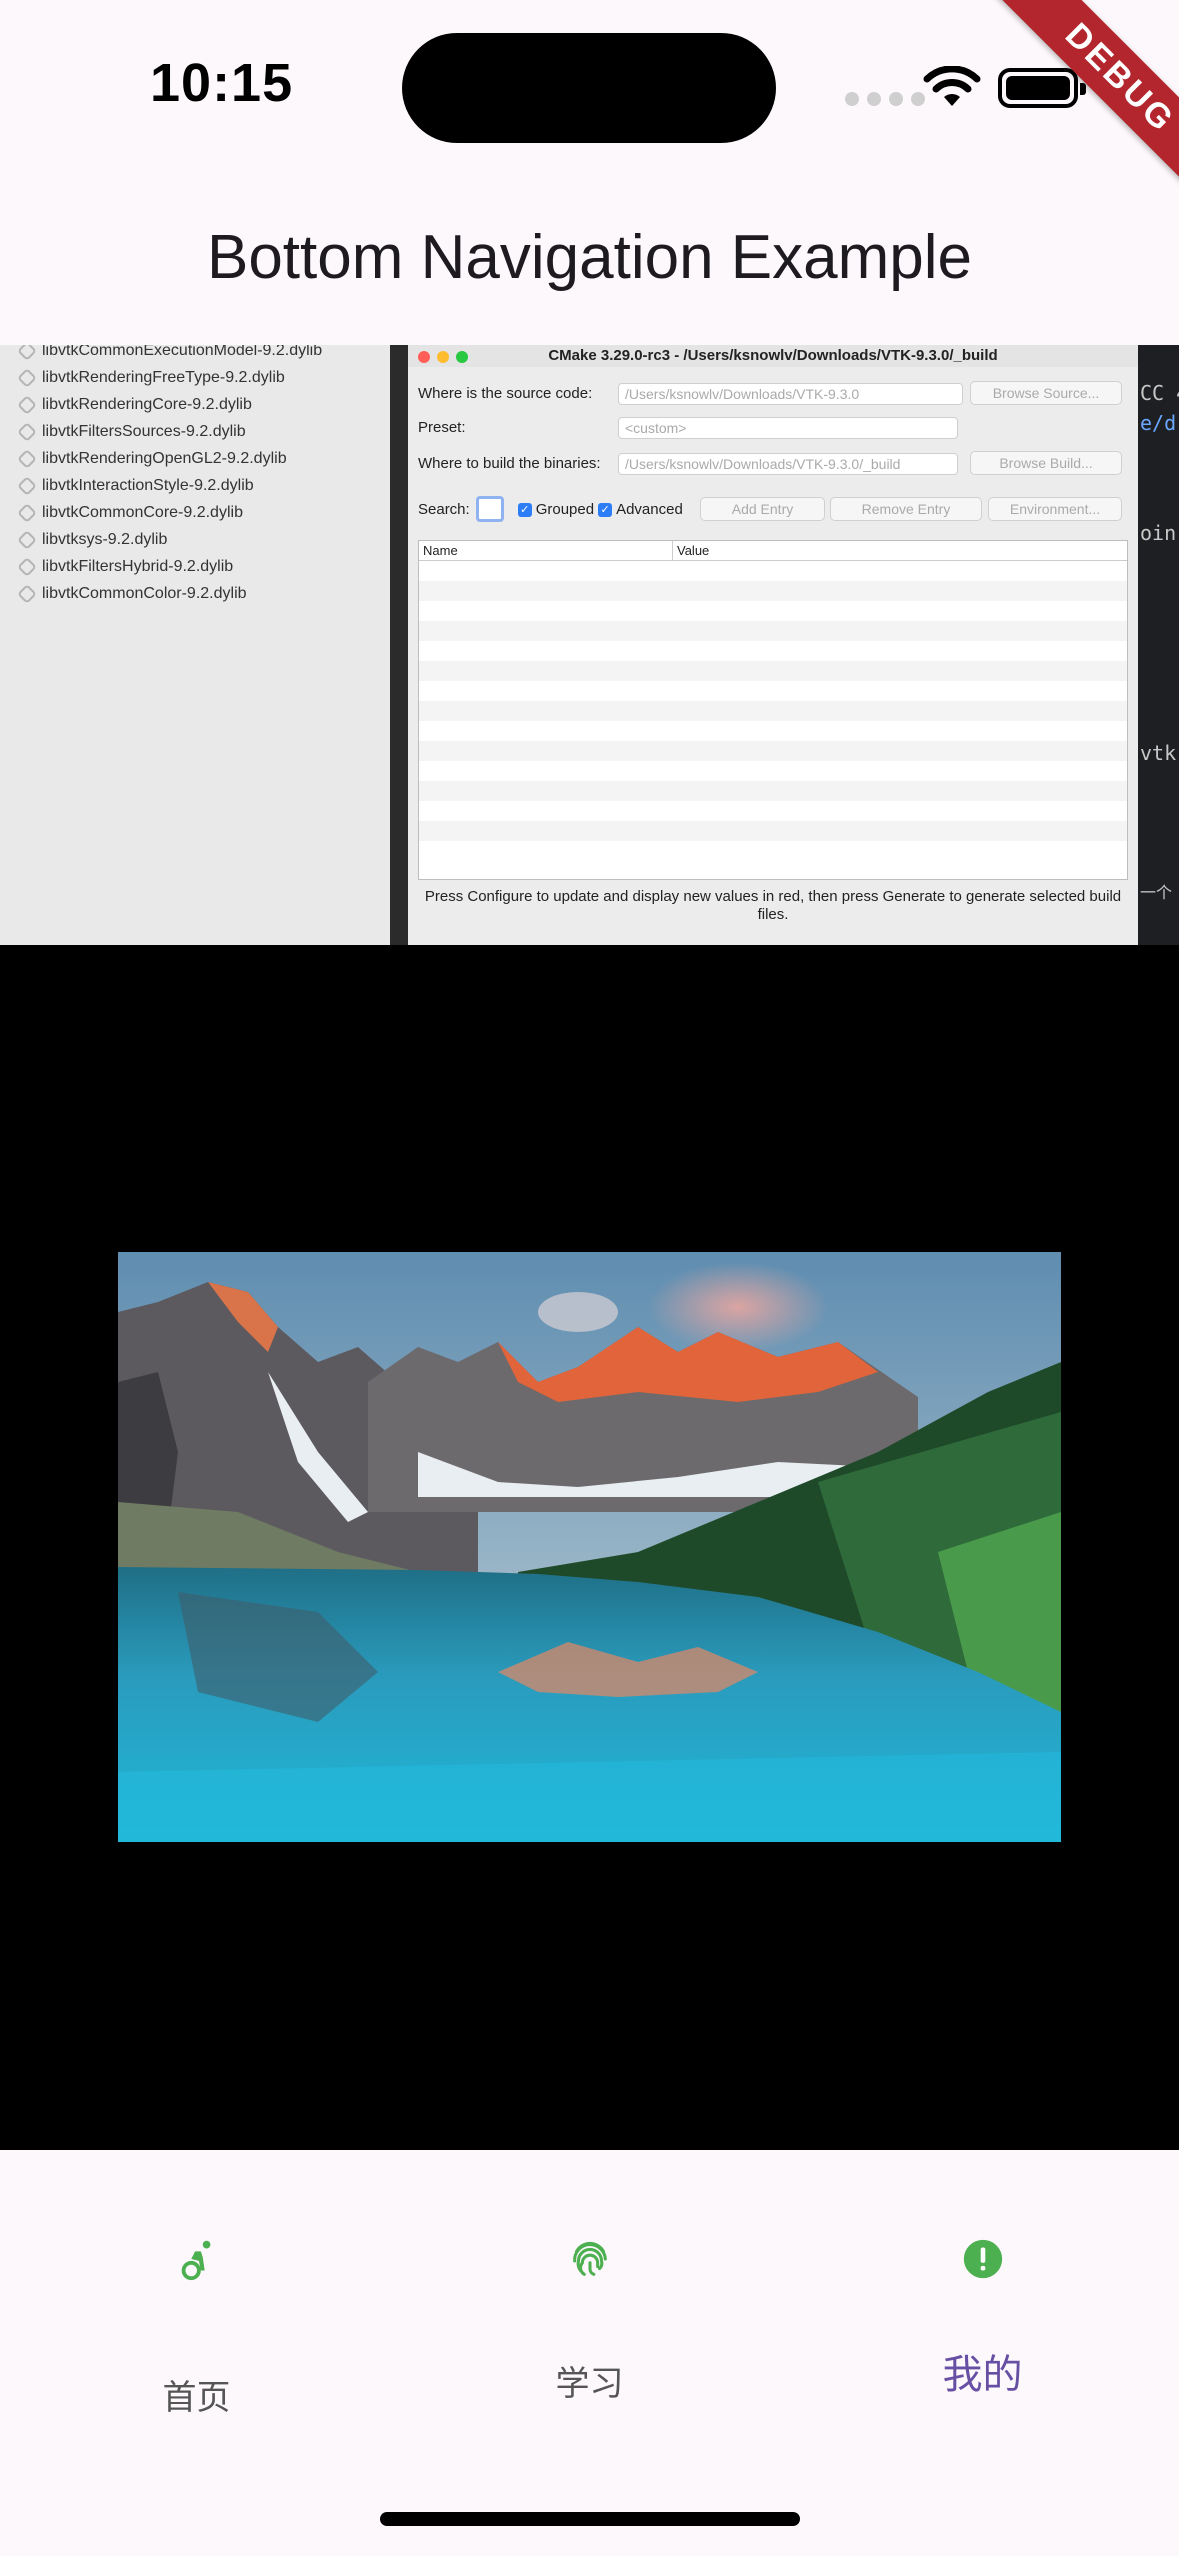  Describe the element at coordinates (130, 512) in the screenshot. I see `list-item: libvtkCommonCore-9.2.dylib` at that location.